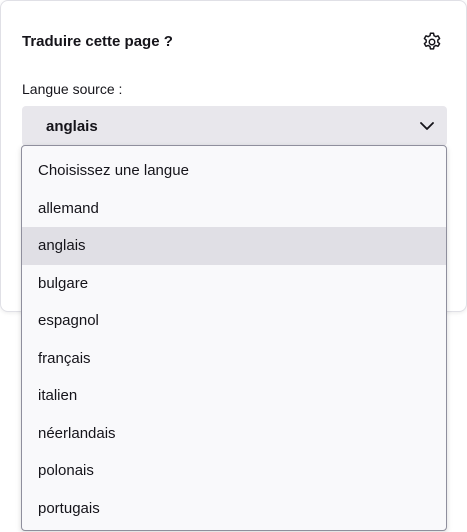 The width and height of the screenshot is (467, 532). What do you see at coordinates (234, 126) in the screenshot?
I see `source-language-select: anglais` at bounding box center [234, 126].